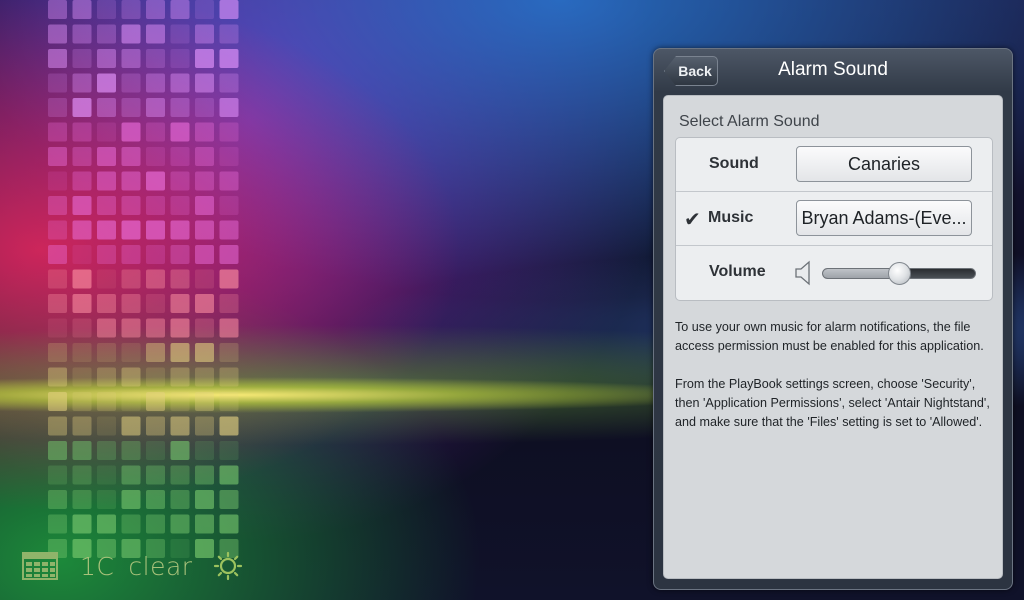  I want to click on volume-slider-thumb, so click(899, 273).